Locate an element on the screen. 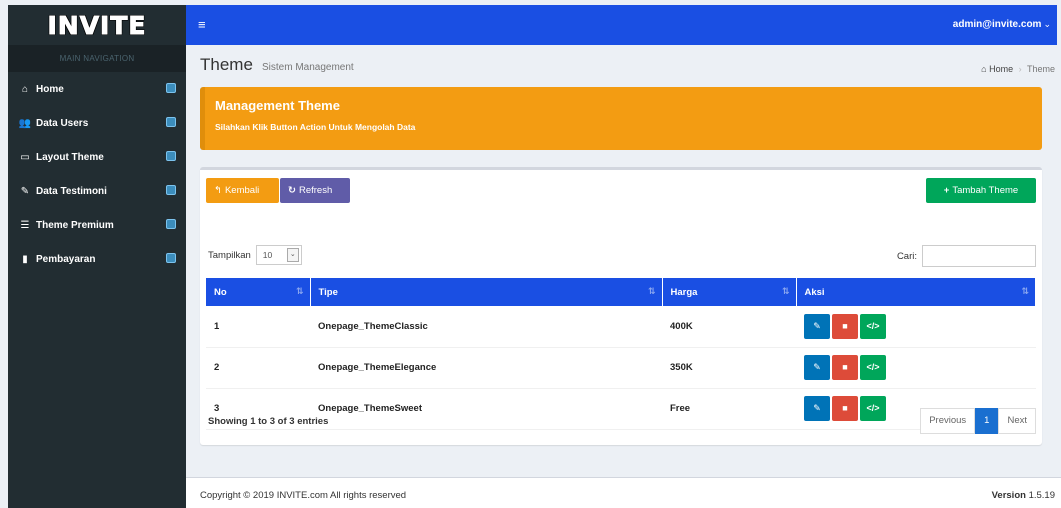 Image resolution: width=1061 pixels, height=508 pixels. version-info: Version 1.5.19 is located at coordinates (1023, 495).